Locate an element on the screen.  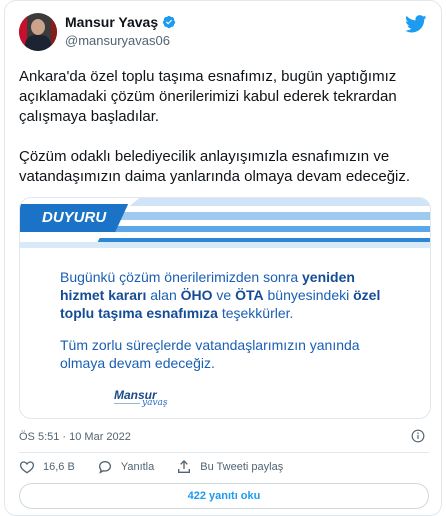
share-button: Bu Tweeti paylaş is located at coordinates (229, 467).